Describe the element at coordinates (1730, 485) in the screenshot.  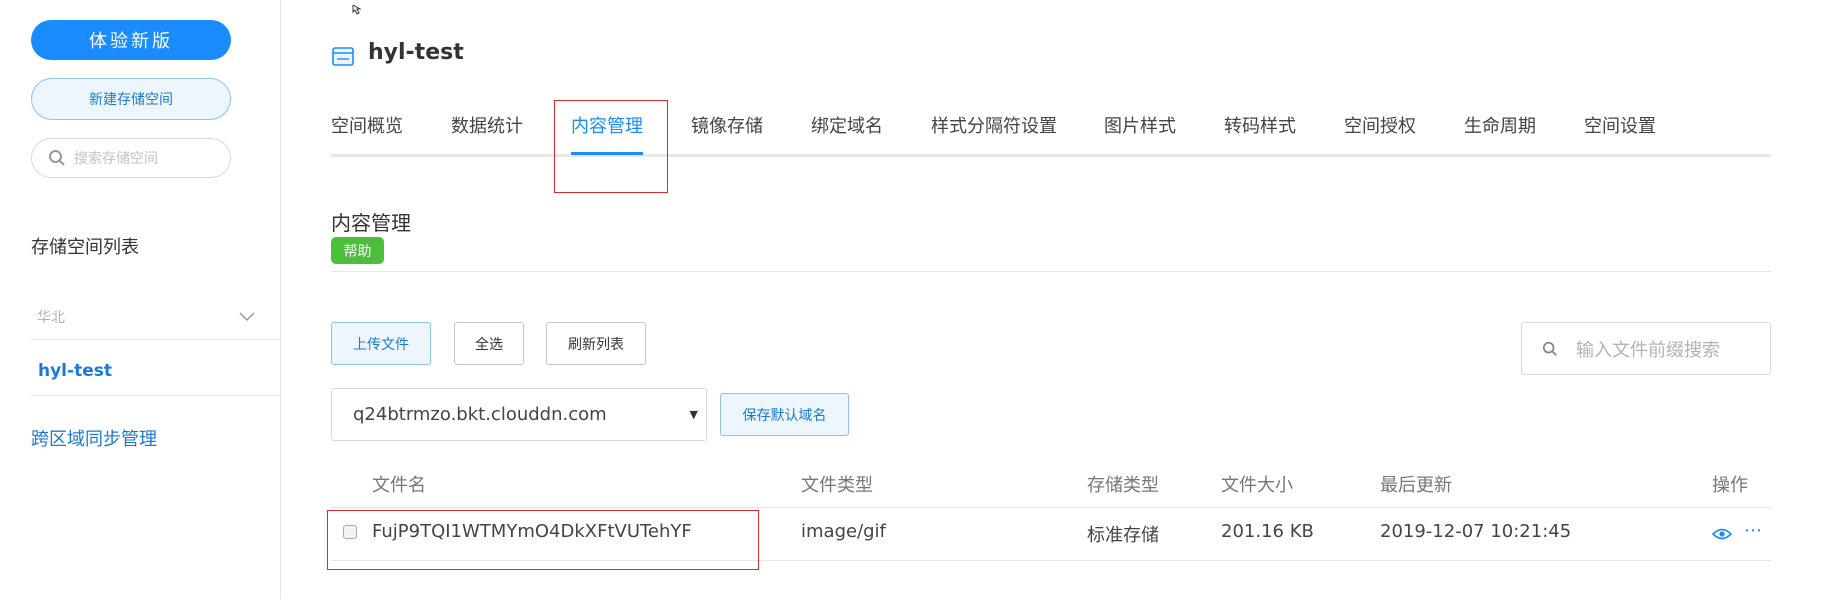
I see `column-header-actions: 操作` at that location.